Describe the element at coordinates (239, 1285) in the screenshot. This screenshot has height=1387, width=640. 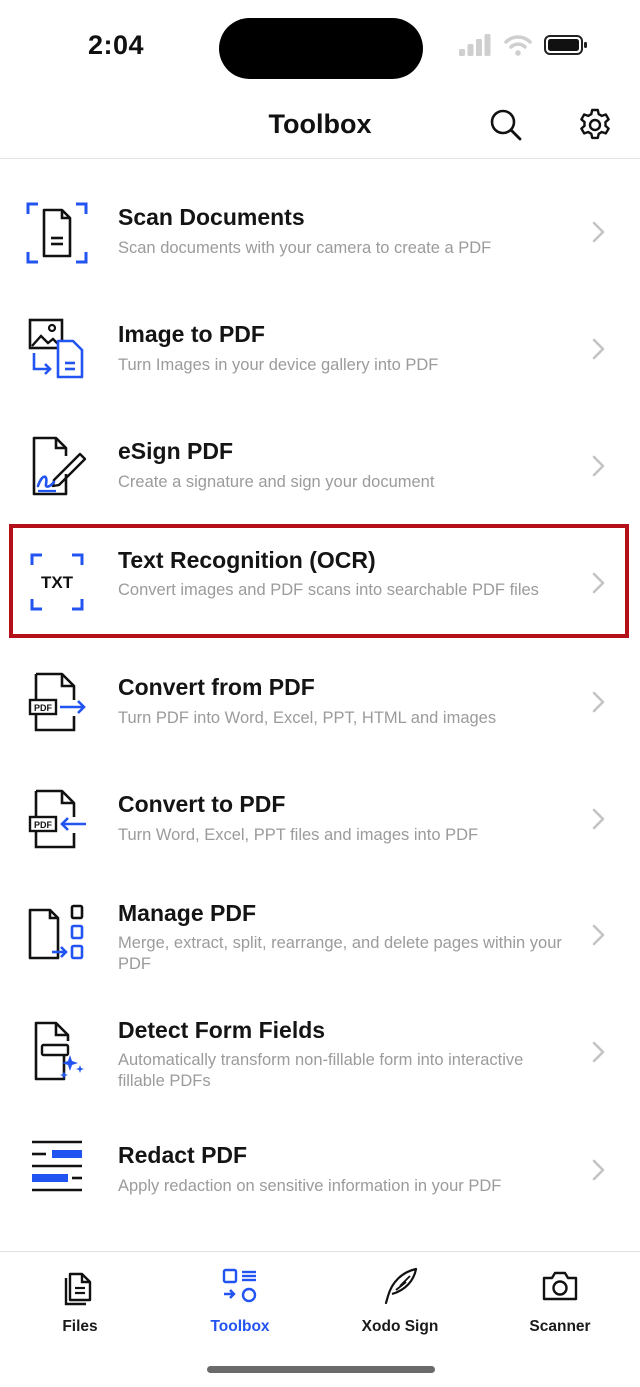
I see `toolbox-icon` at that location.